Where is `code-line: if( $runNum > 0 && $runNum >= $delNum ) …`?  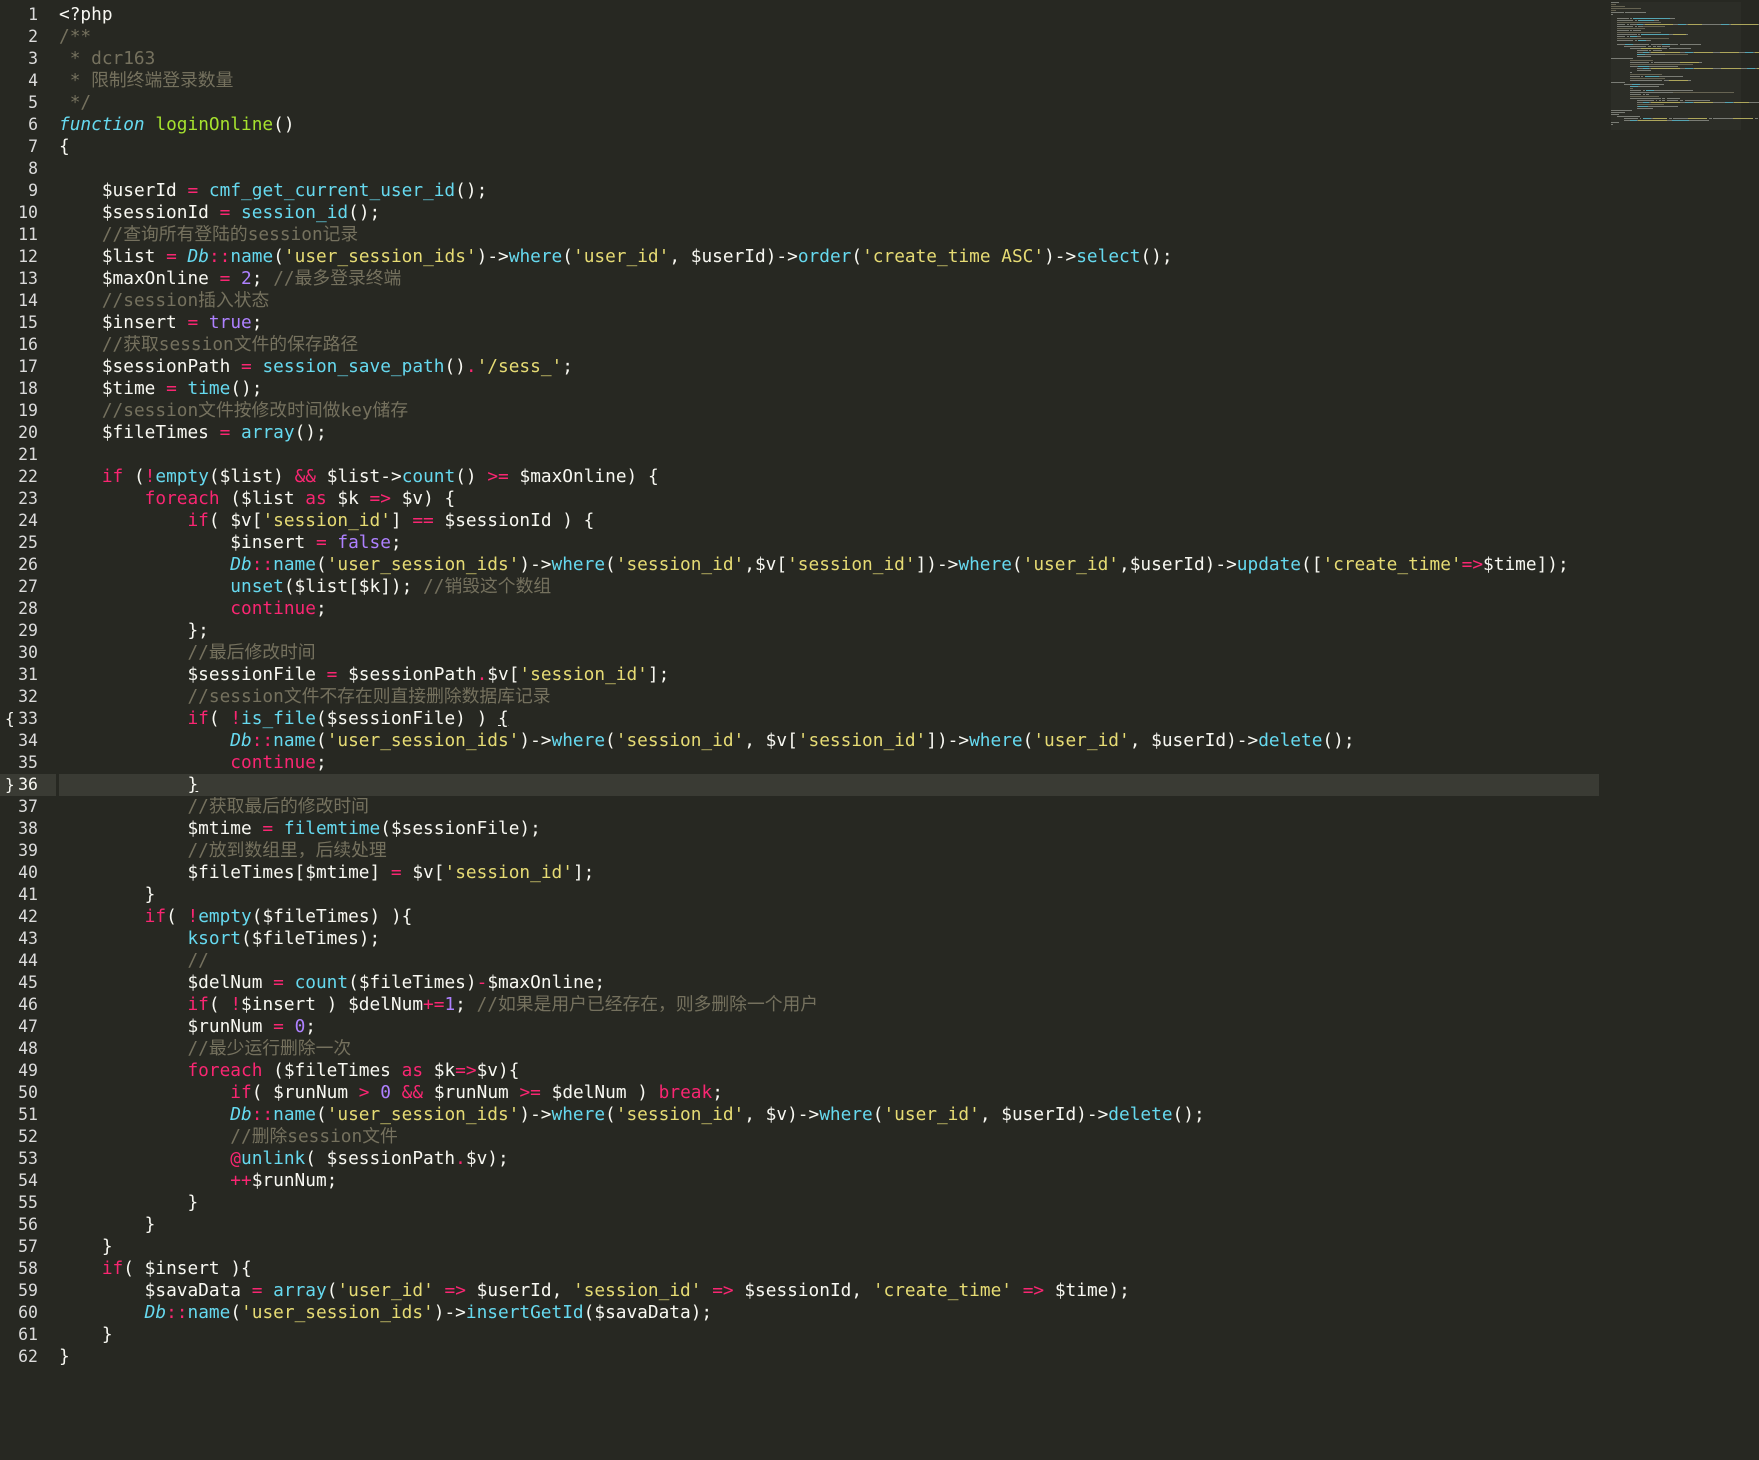 code-line: if( $runNum > 0 && $runNum >= $delNum ) … is located at coordinates (391, 1093).